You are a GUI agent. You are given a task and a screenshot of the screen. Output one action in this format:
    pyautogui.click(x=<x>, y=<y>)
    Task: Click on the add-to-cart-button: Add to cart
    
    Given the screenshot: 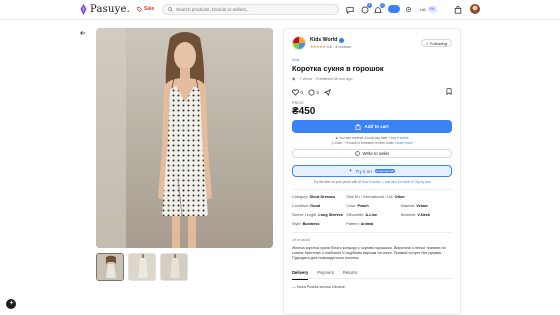 What is the action you would take?
    pyautogui.click(x=372, y=126)
    